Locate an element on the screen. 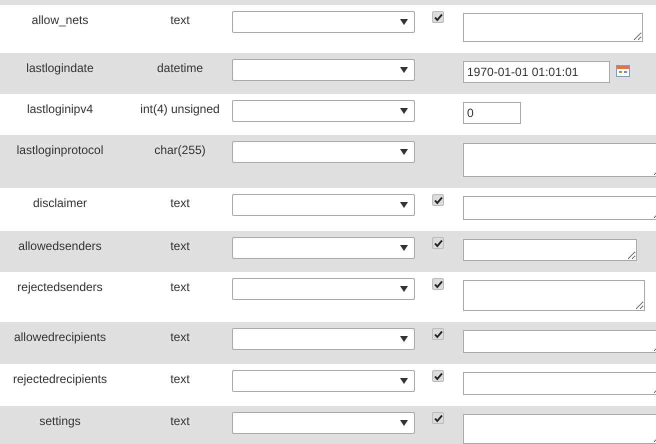  column-name: allowedsenders is located at coordinates (60, 246).